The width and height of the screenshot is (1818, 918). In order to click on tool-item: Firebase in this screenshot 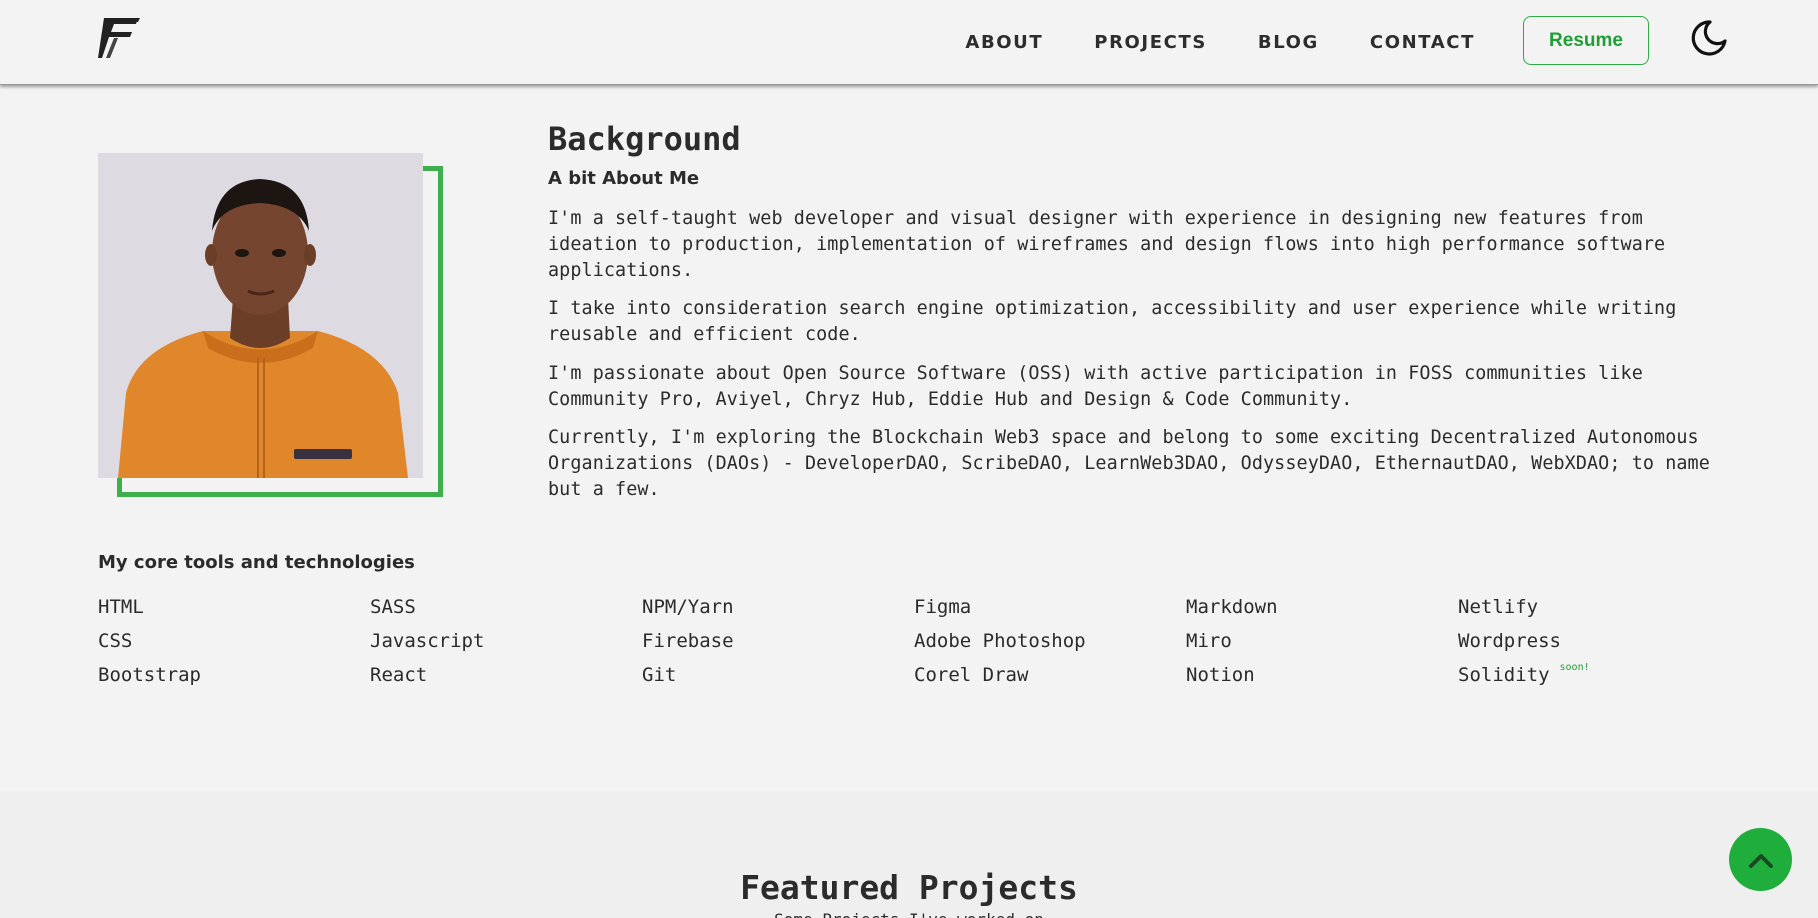, I will do `click(688, 641)`.